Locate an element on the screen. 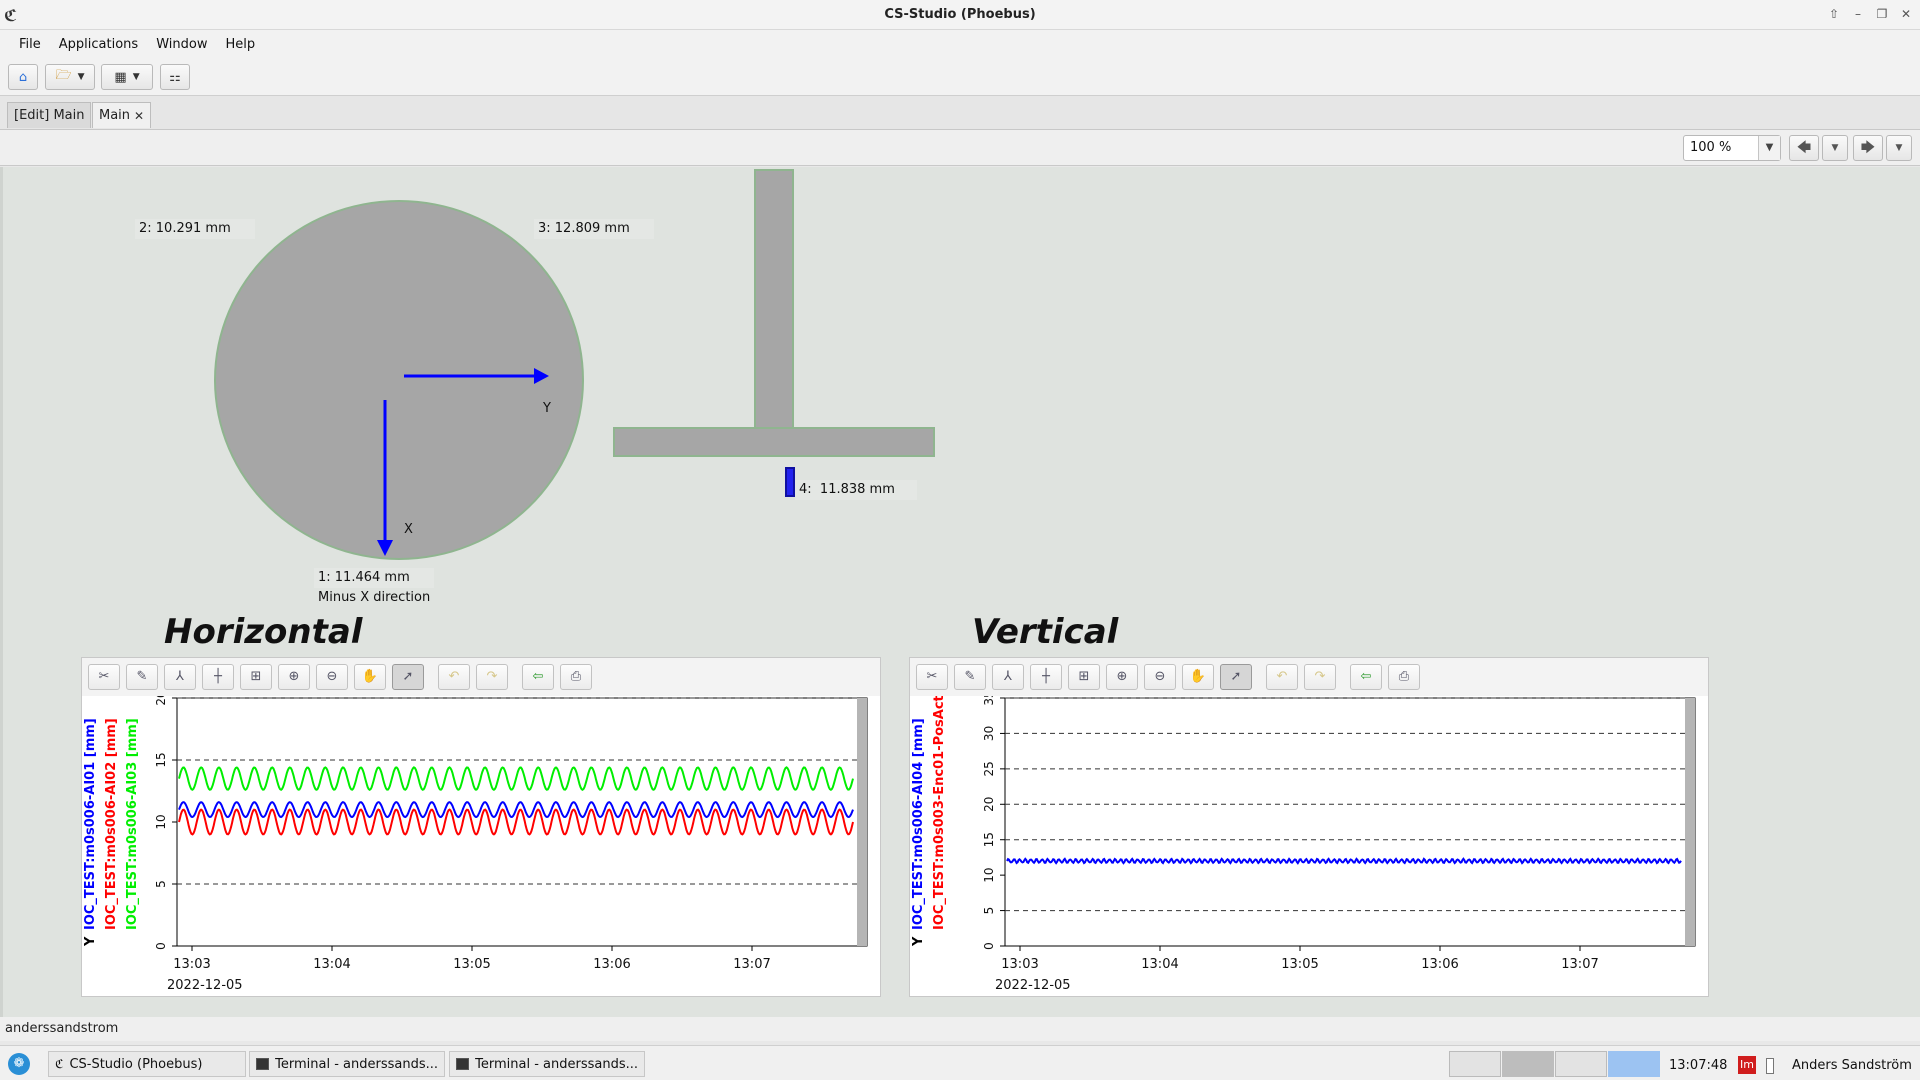 The height and width of the screenshot is (1080, 1920). tree-button: ⚏ is located at coordinates (175, 77).